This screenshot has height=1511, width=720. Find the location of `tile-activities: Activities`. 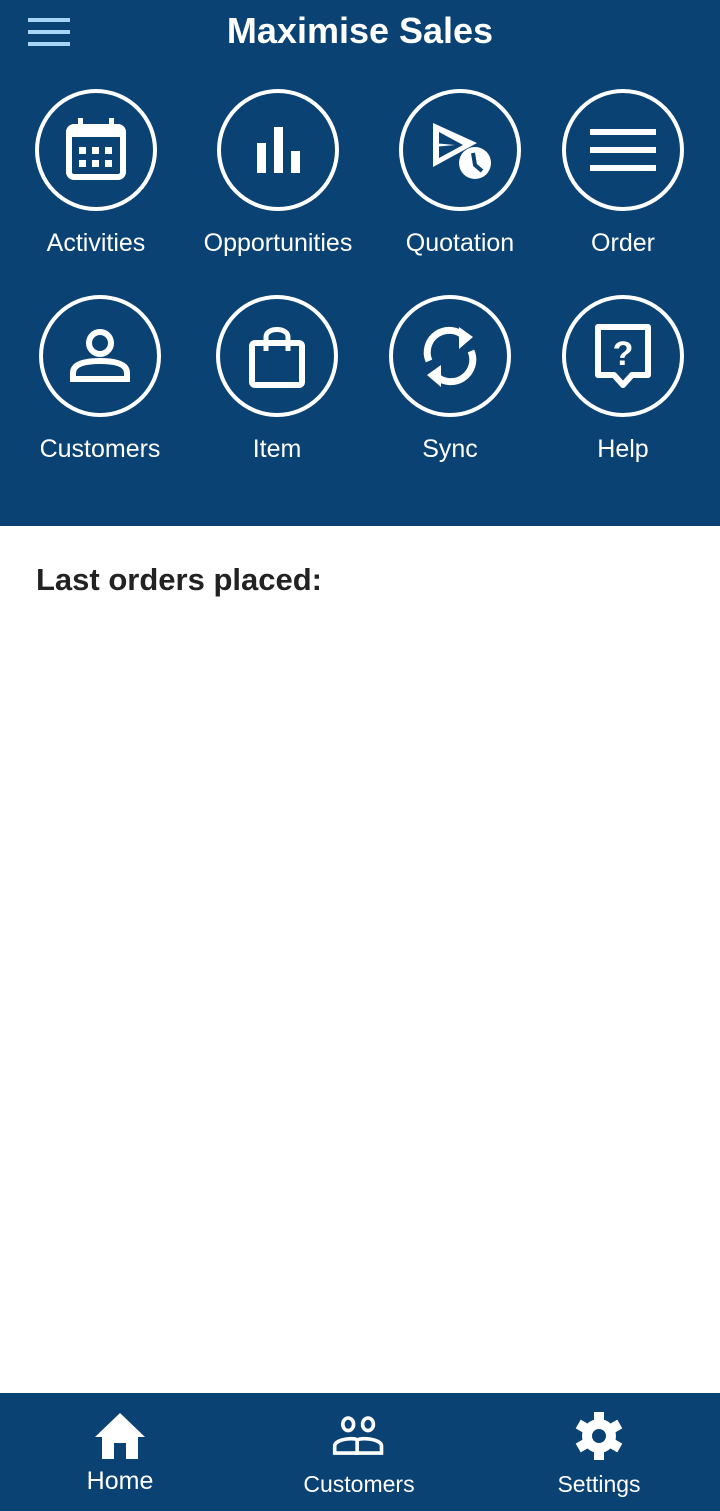

tile-activities: Activities is located at coordinates (96, 173).